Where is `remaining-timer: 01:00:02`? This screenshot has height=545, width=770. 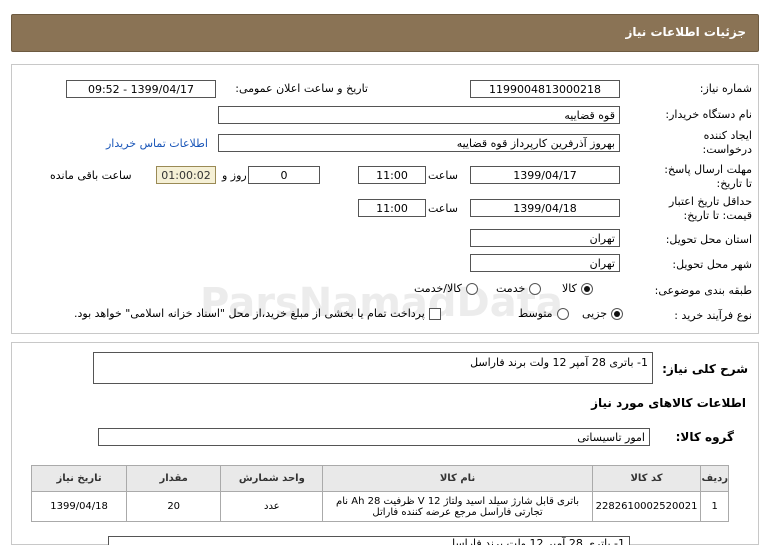 remaining-timer: 01:00:02 is located at coordinates (186, 175).